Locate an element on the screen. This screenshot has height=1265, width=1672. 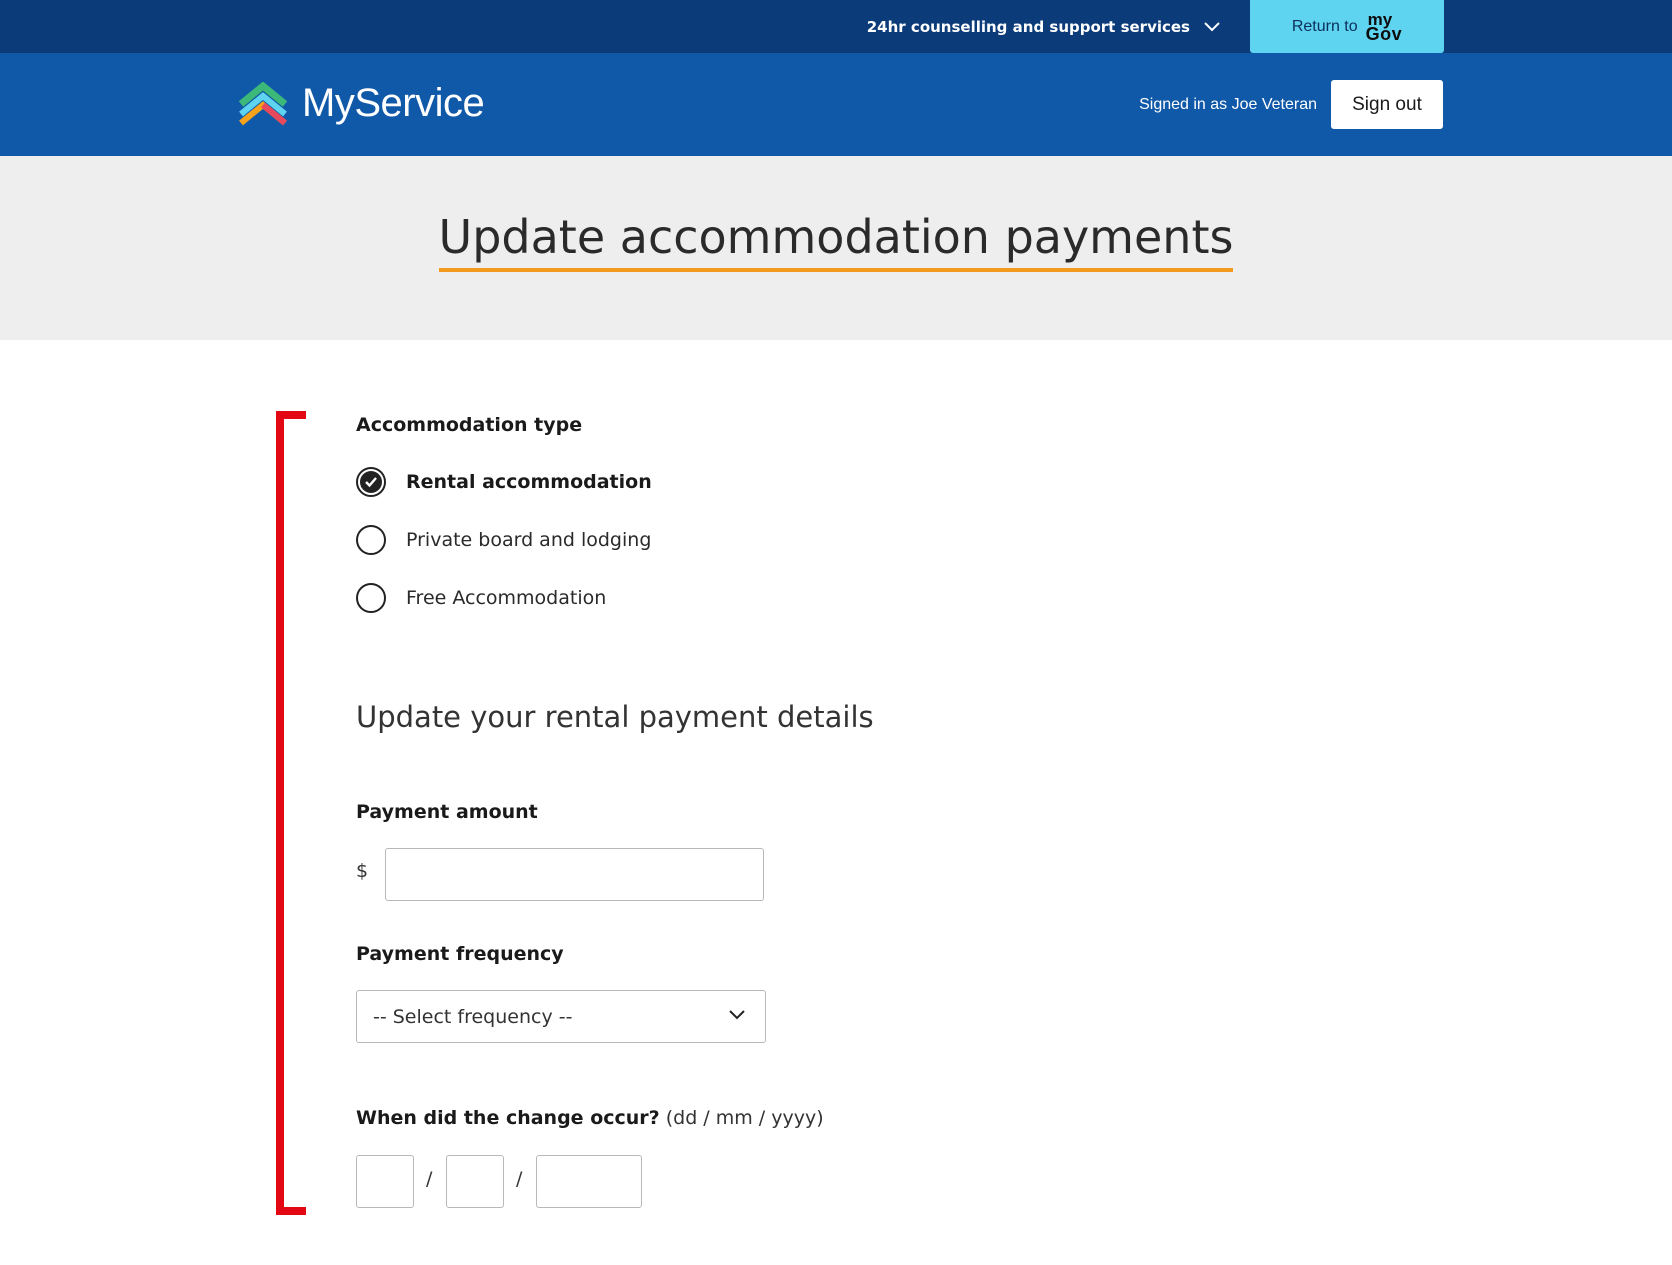
myservice-logo-icon is located at coordinates (263, 103).